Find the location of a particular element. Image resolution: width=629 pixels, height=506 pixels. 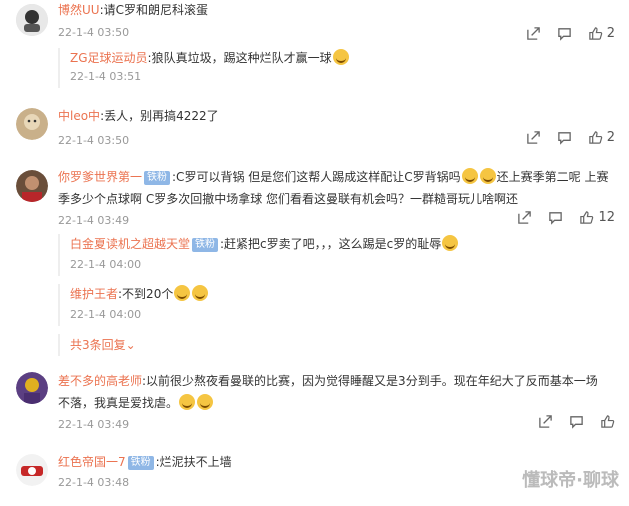

crying-emoji-icon is located at coordinates (340, 57).